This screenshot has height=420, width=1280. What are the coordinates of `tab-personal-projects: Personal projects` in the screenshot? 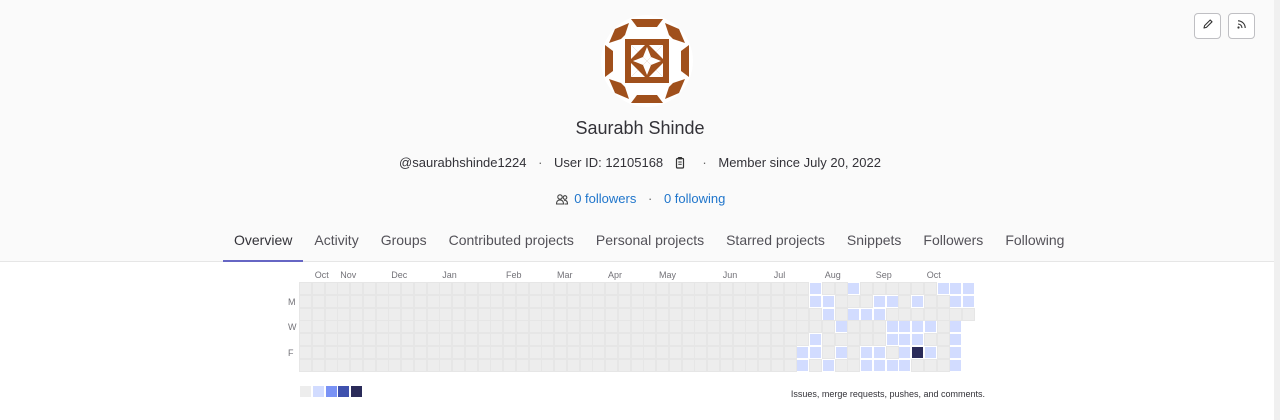 It's located at (650, 242).